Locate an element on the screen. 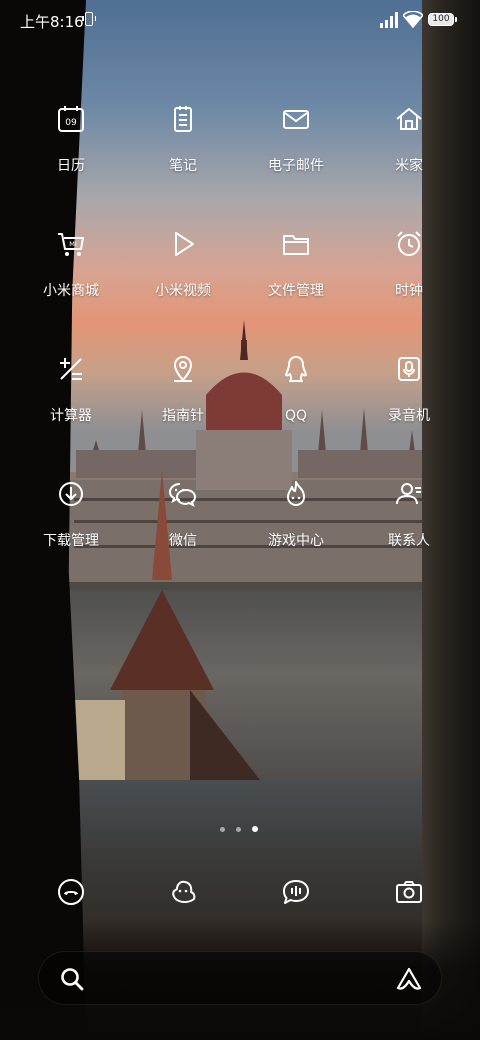  app-compass: 指南针 is located at coordinates (183, 409).